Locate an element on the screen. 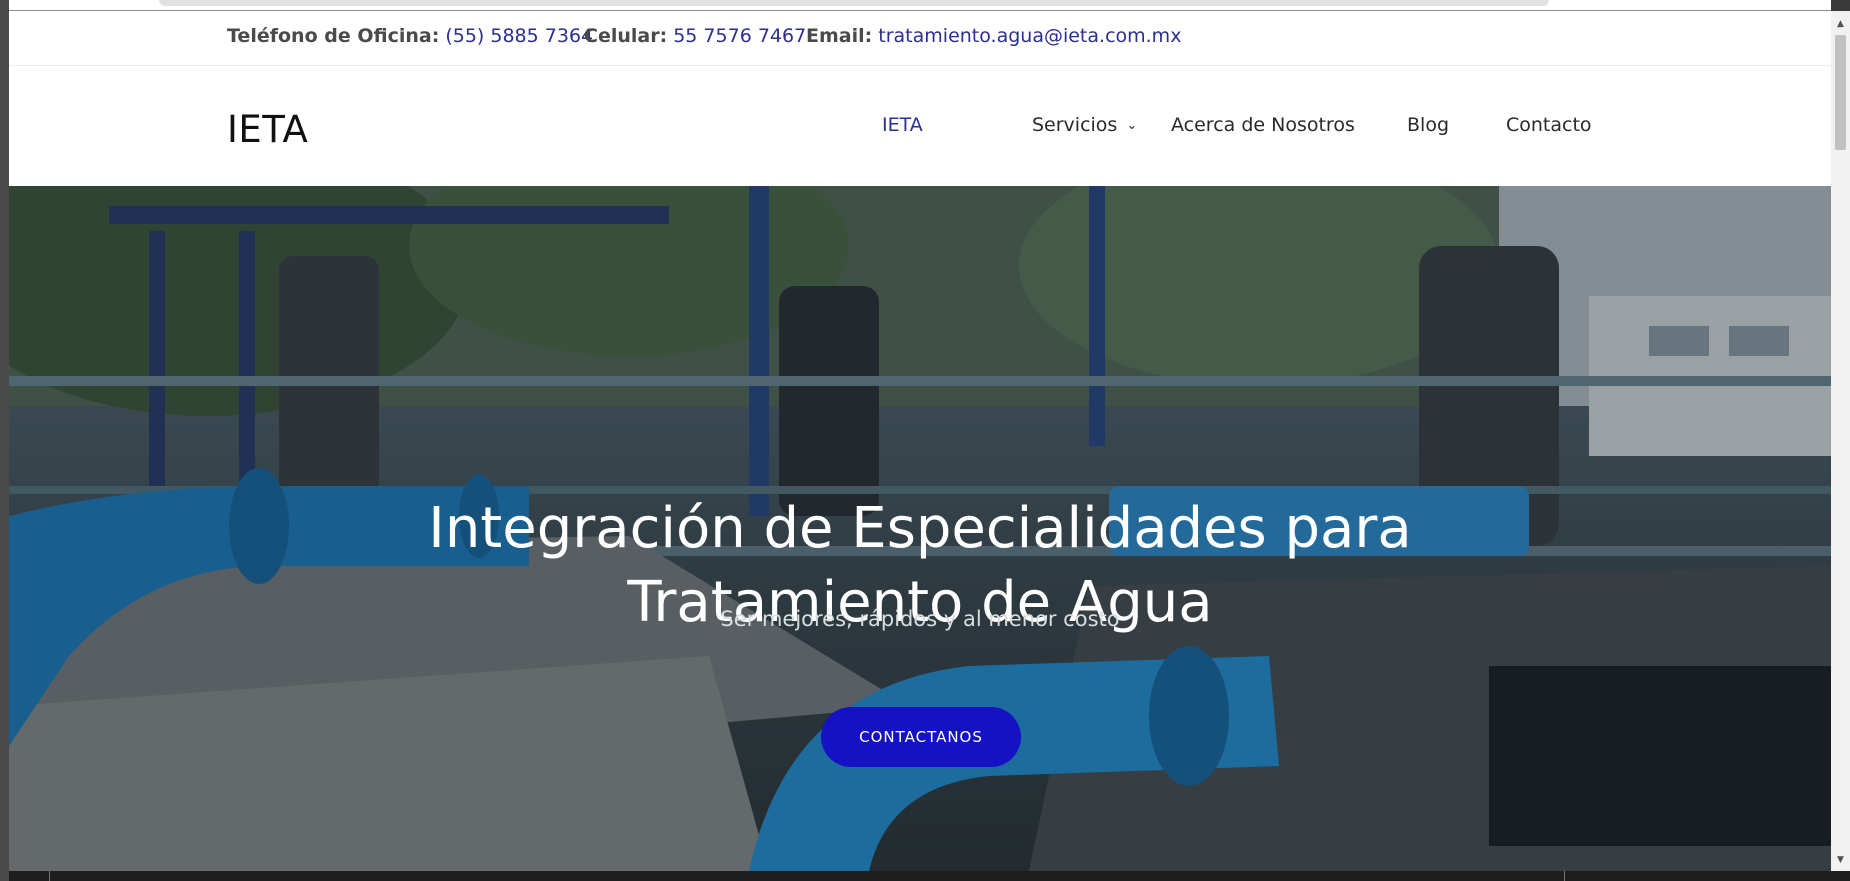 This screenshot has width=1850, height=881. arrow-up-icon: ▲ is located at coordinates (1840, 24).